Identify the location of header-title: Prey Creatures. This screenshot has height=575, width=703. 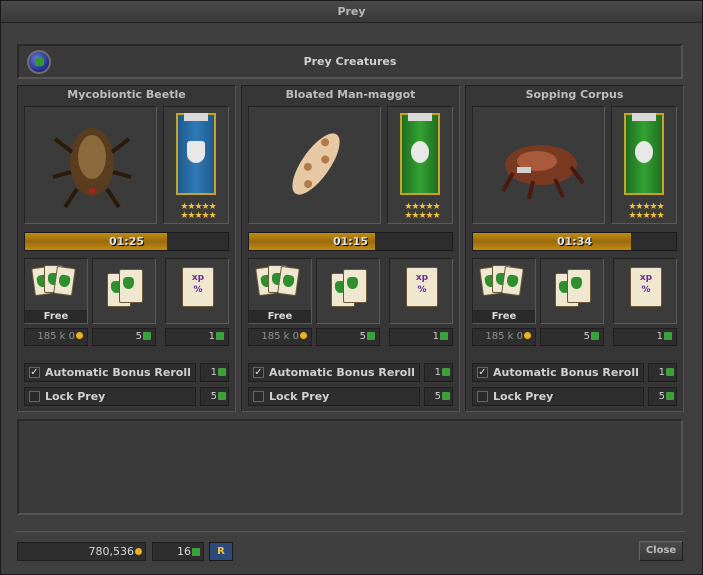
(350, 61).